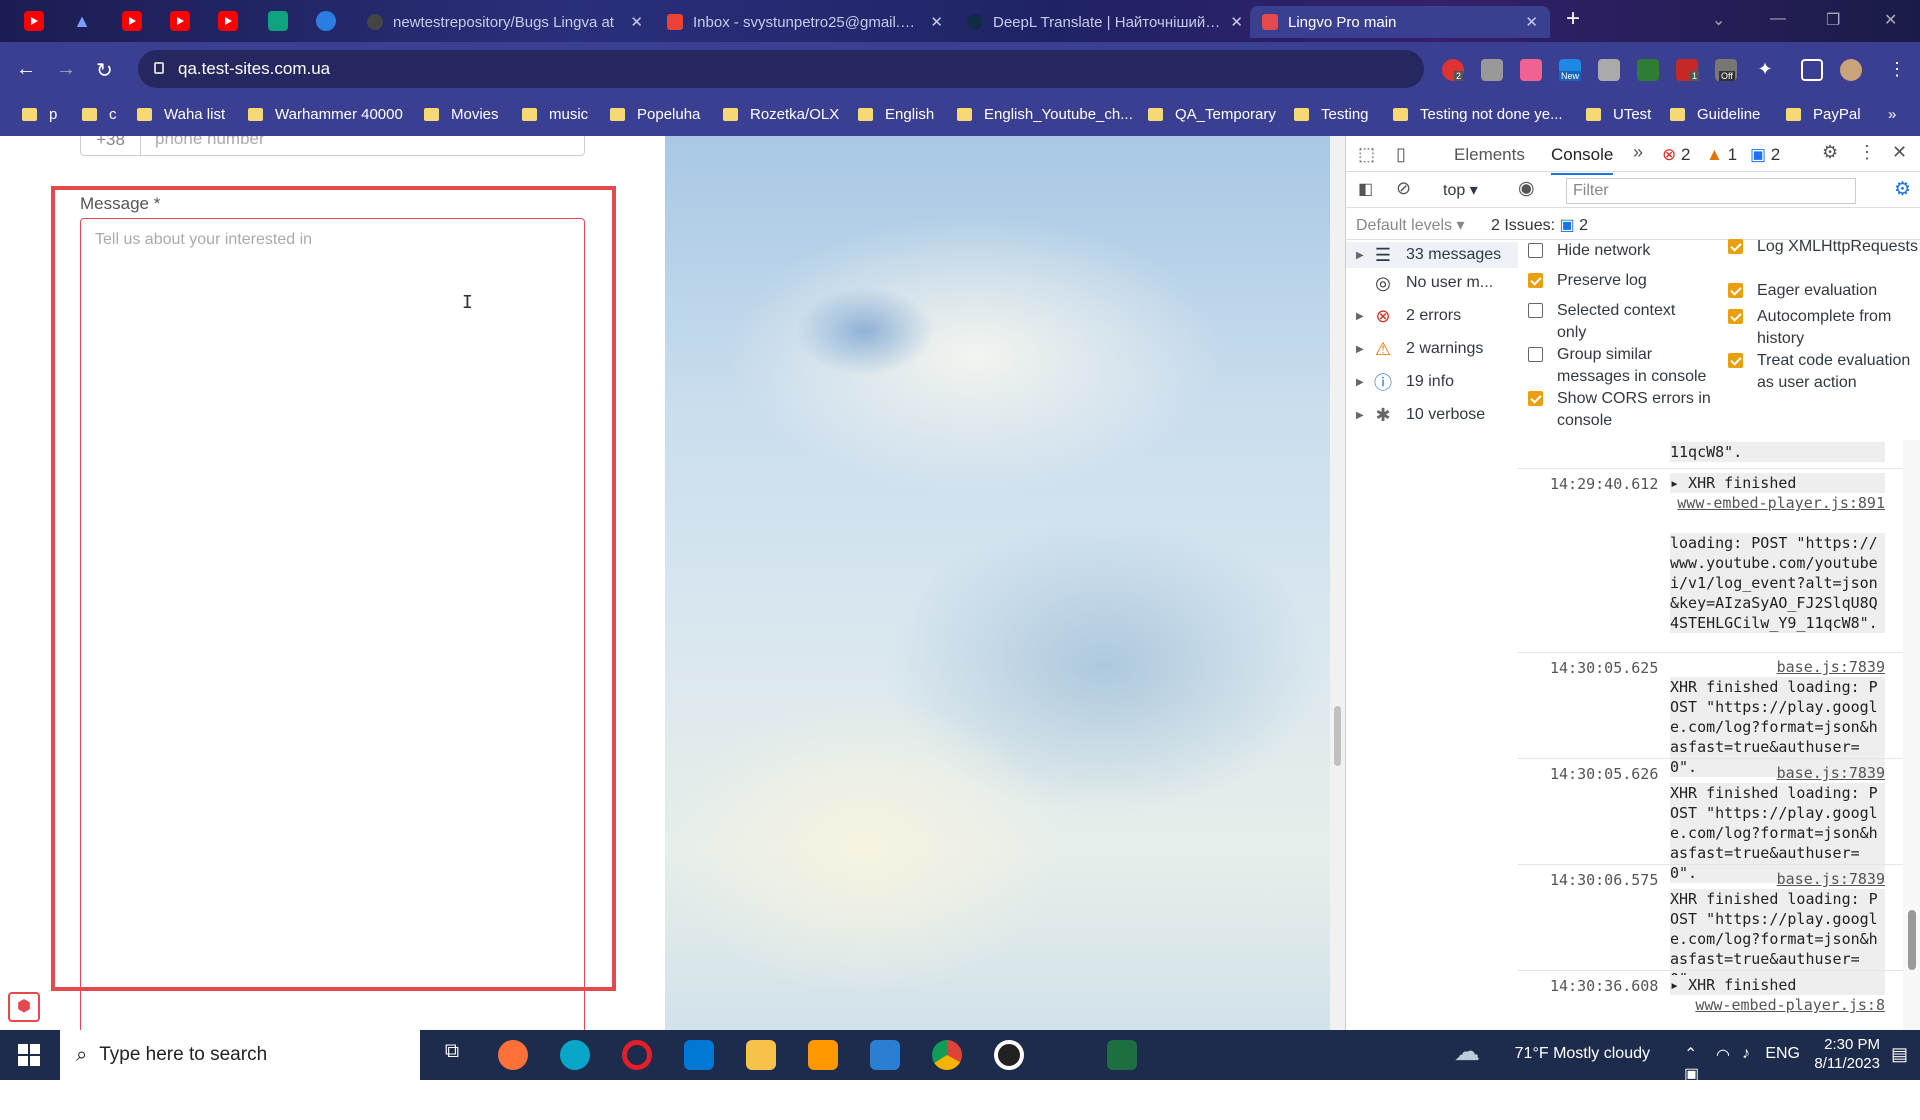  Describe the element at coordinates (1609, 70) in the screenshot. I see `puzzle-extension-icon` at that location.